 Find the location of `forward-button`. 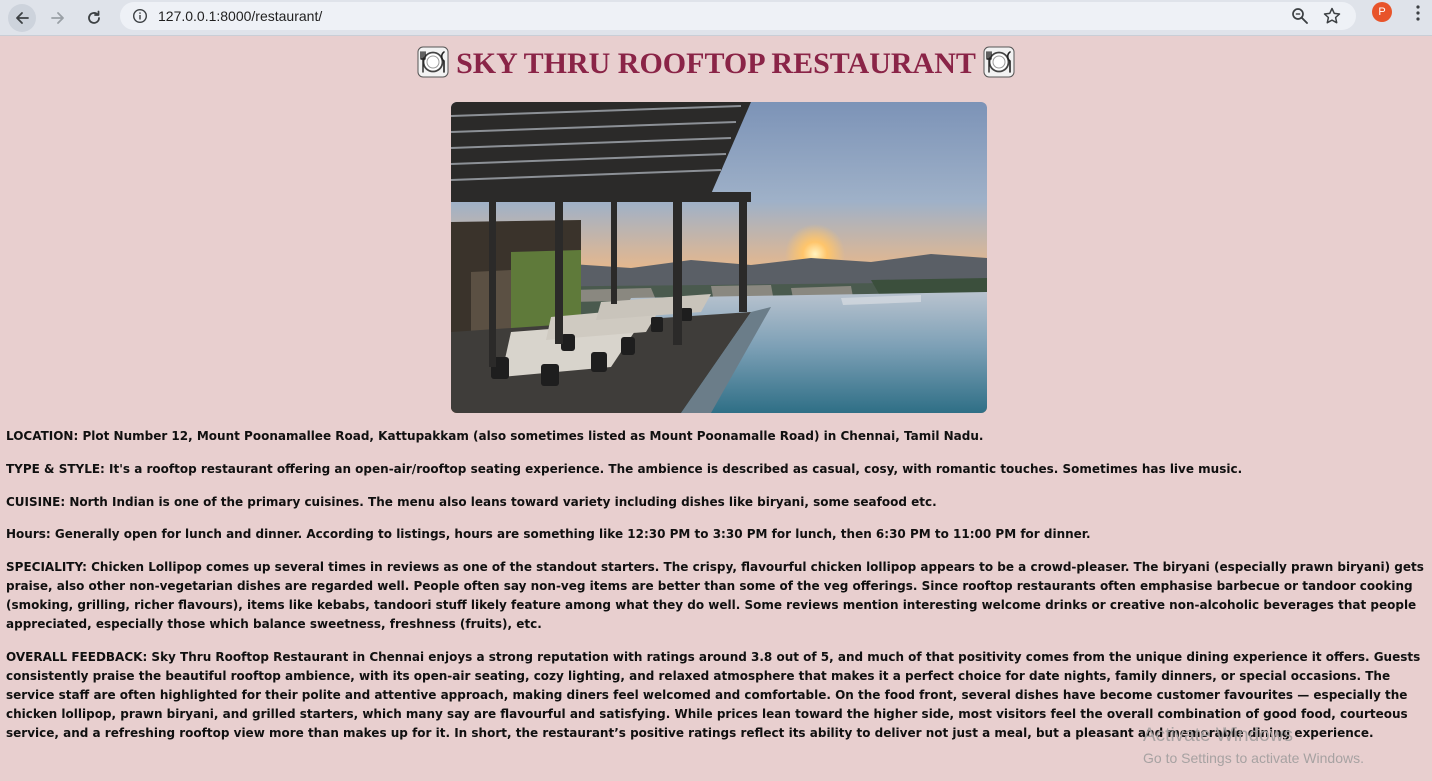

forward-button is located at coordinates (58, 18).